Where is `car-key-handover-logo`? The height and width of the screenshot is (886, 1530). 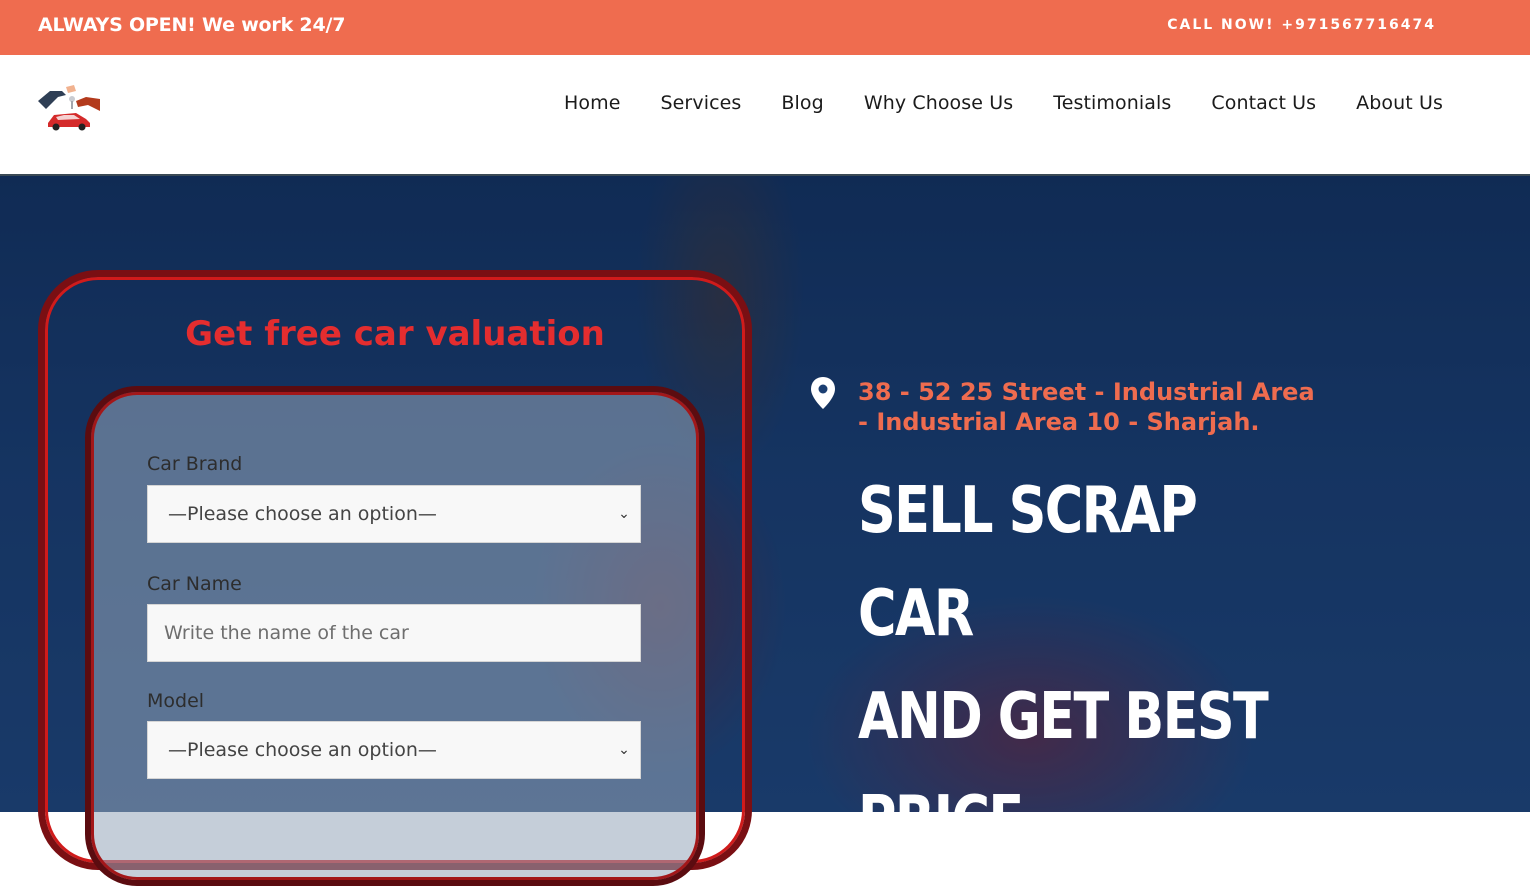 car-key-handover-logo is located at coordinates (69, 106).